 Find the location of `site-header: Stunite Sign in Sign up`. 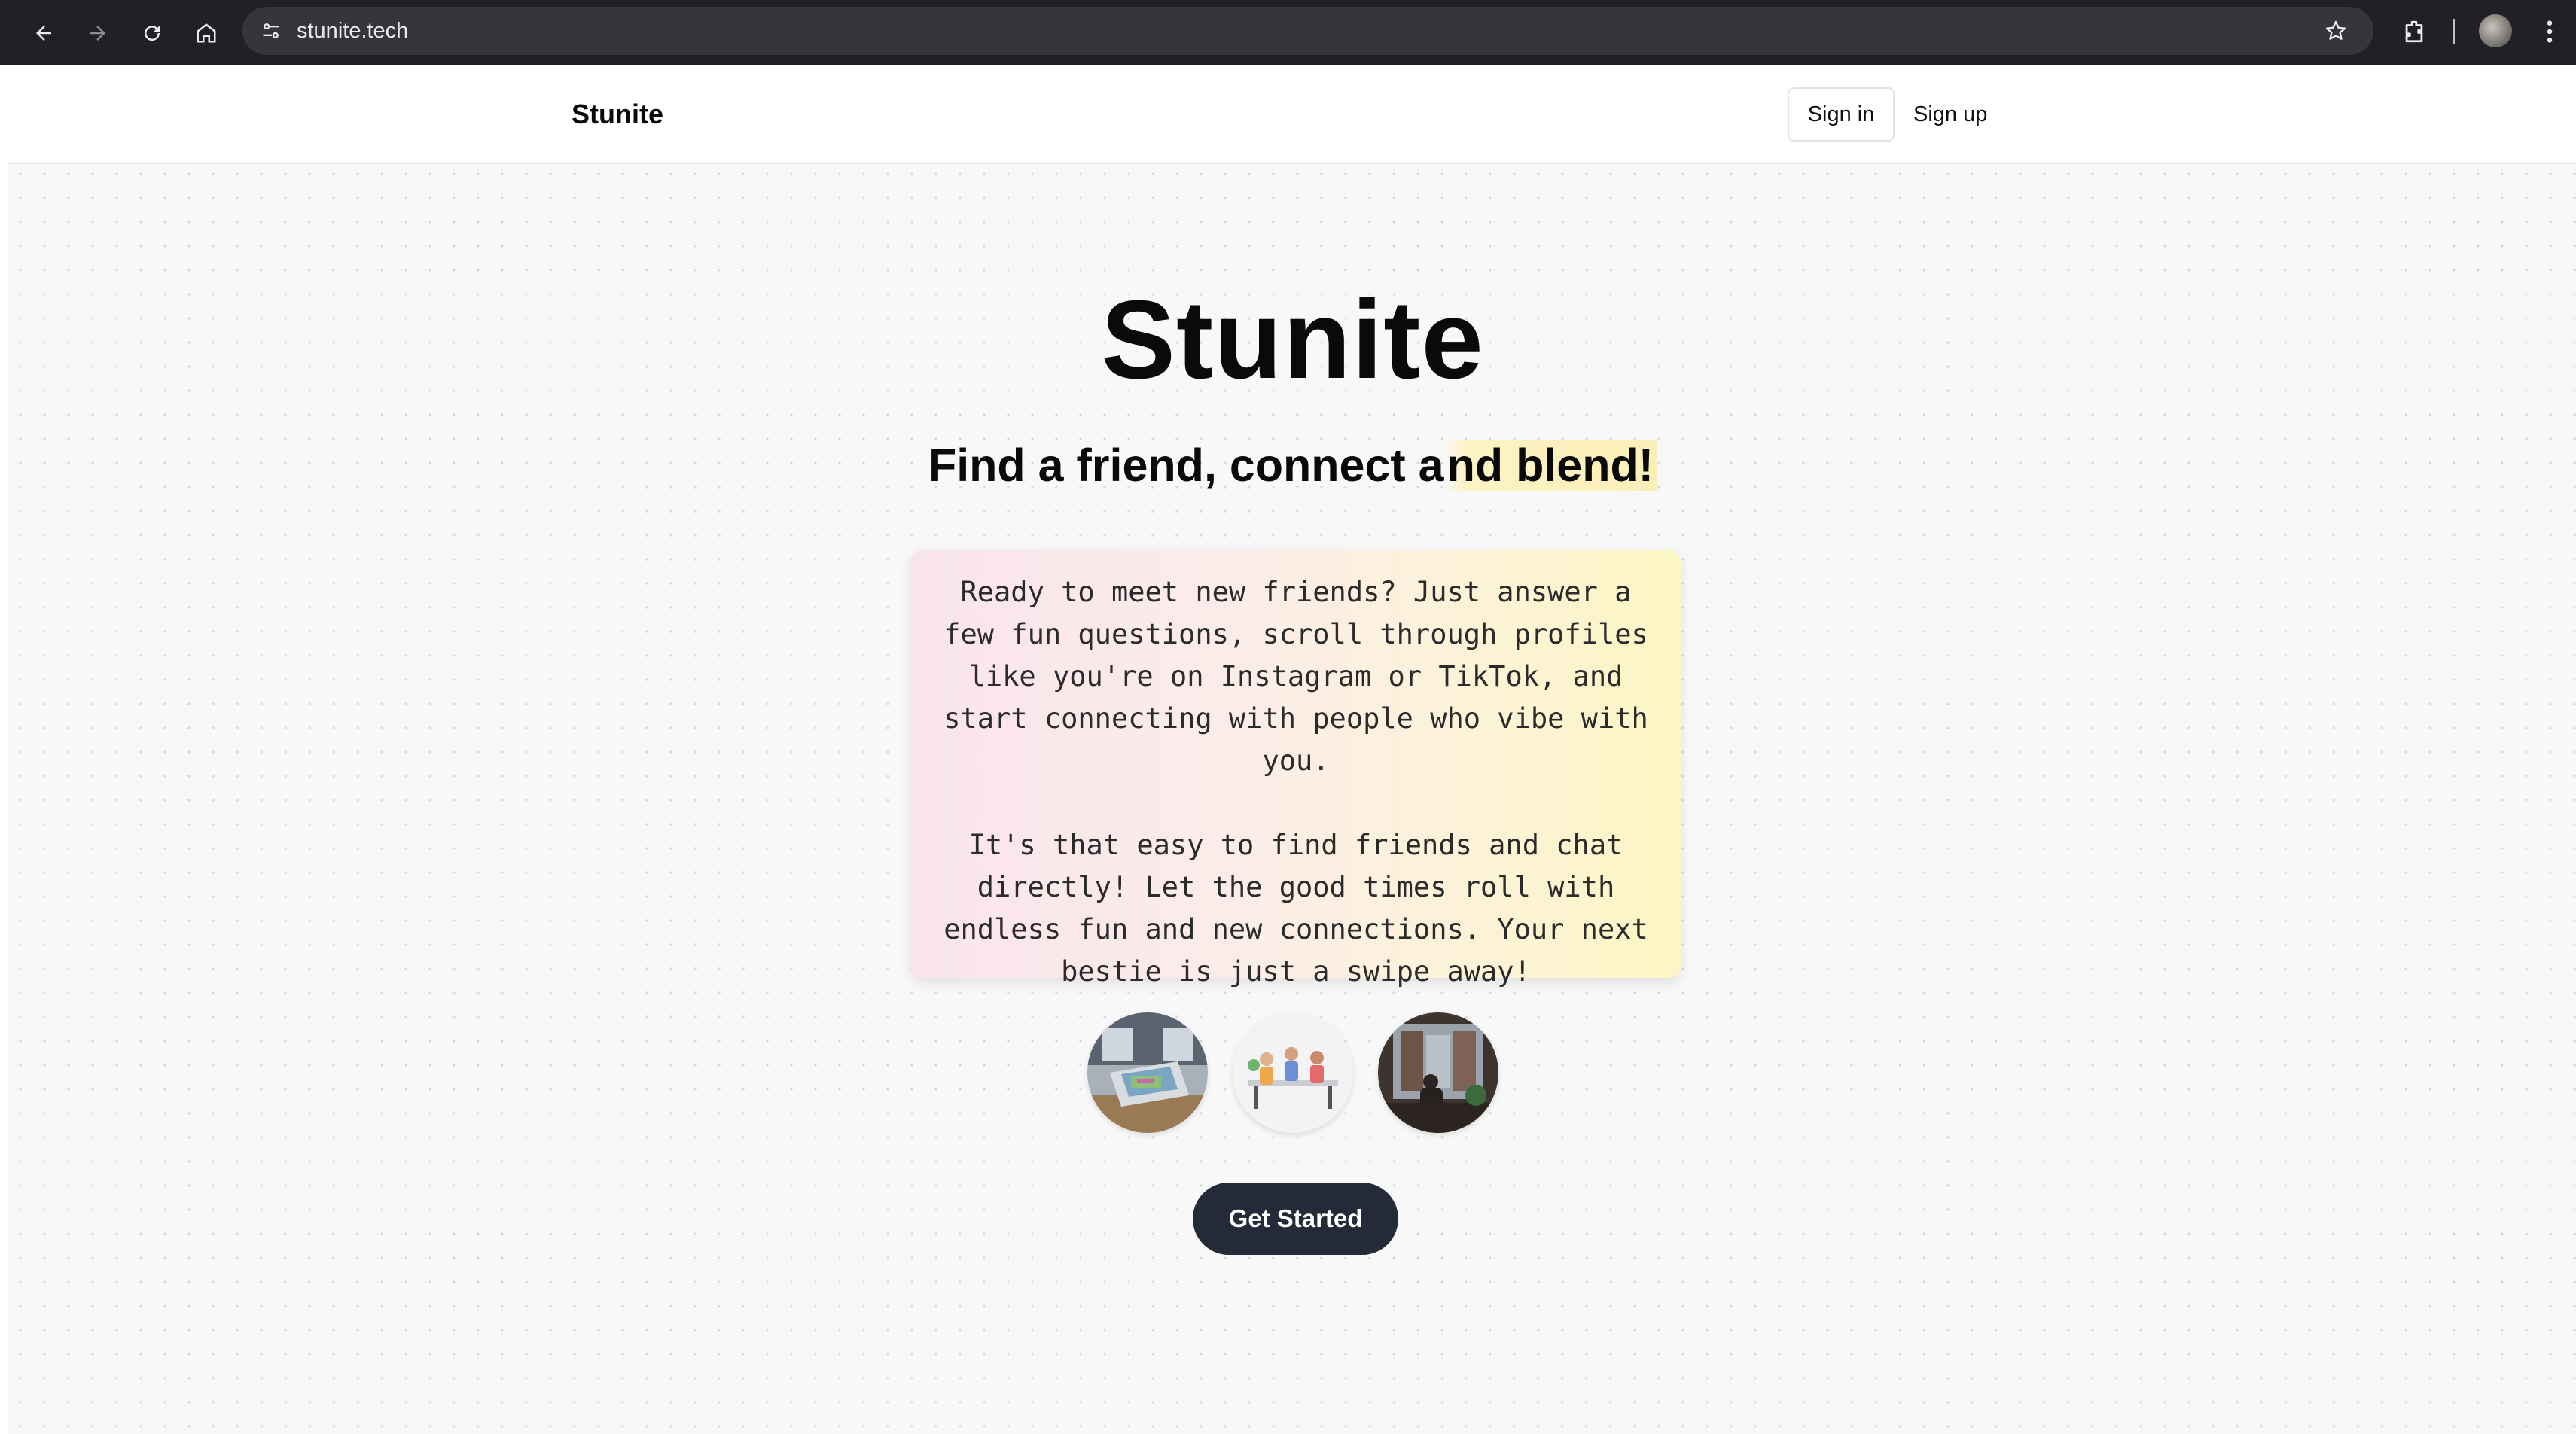

site-header: Stunite Sign in Sign up is located at coordinates (1292, 114).